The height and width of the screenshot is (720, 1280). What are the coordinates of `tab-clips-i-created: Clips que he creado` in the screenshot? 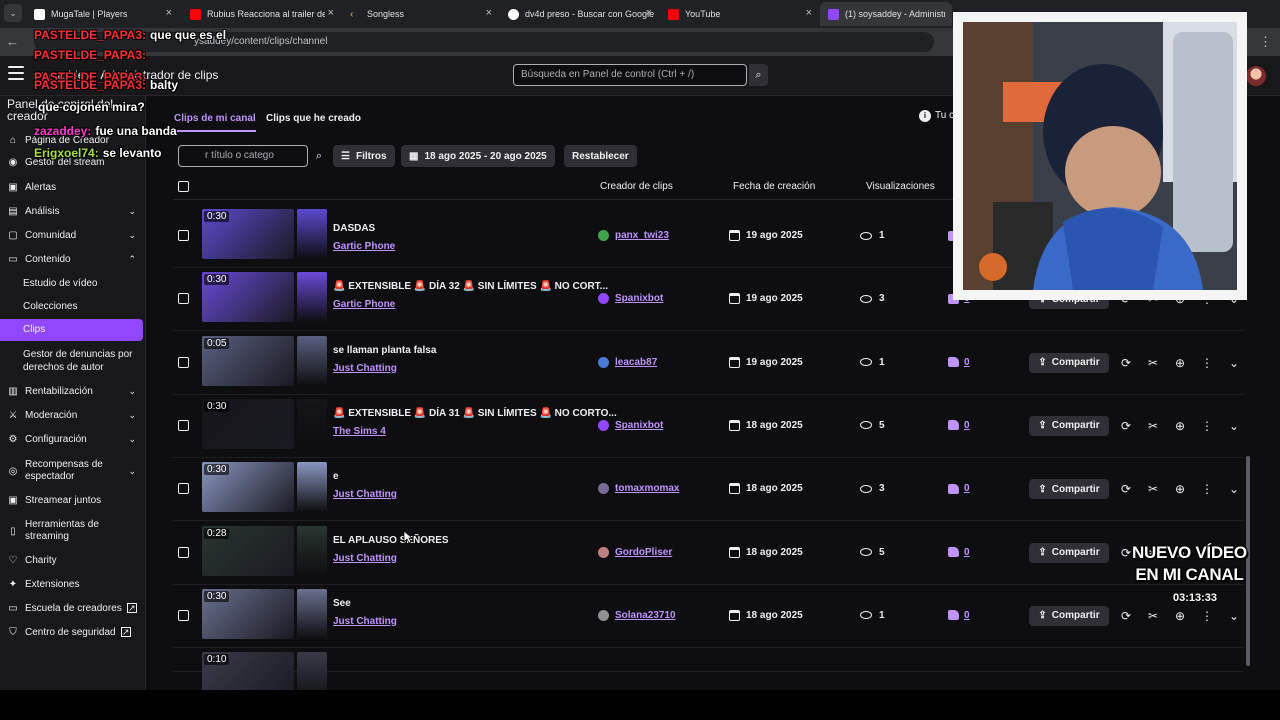 It's located at (313, 118).